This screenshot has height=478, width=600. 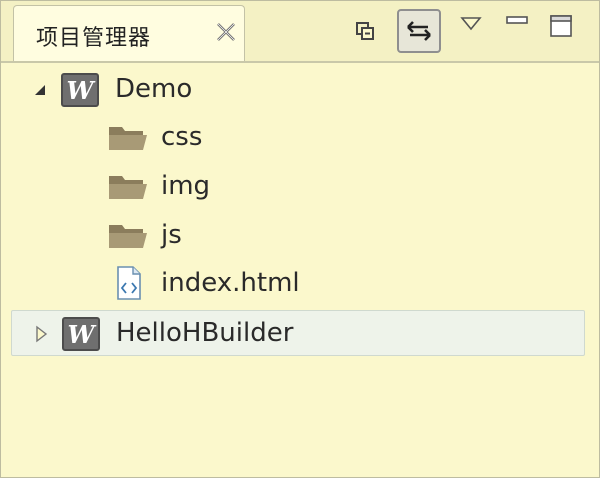 What do you see at coordinates (205, 333) in the screenshot?
I see `tree-item-label: HelloHBuilder` at bounding box center [205, 333].